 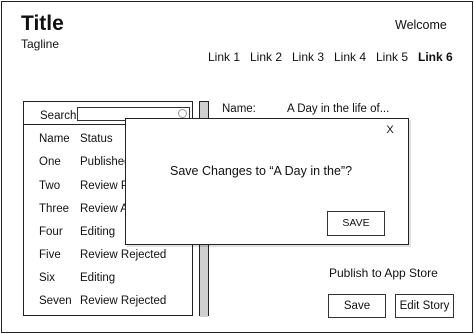 I want to click on list-item-name: Two, so click(x=50, y=186).